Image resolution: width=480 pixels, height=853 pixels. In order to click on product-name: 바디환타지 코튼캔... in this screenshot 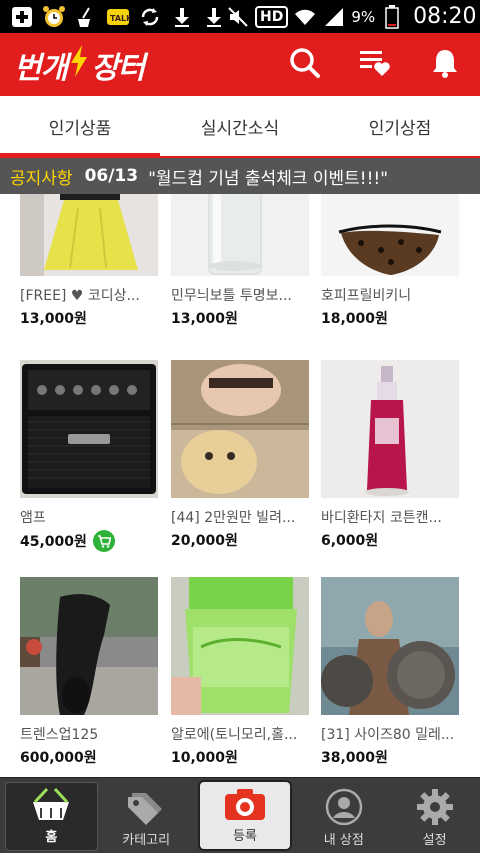, I will do `click(381, 518)`.